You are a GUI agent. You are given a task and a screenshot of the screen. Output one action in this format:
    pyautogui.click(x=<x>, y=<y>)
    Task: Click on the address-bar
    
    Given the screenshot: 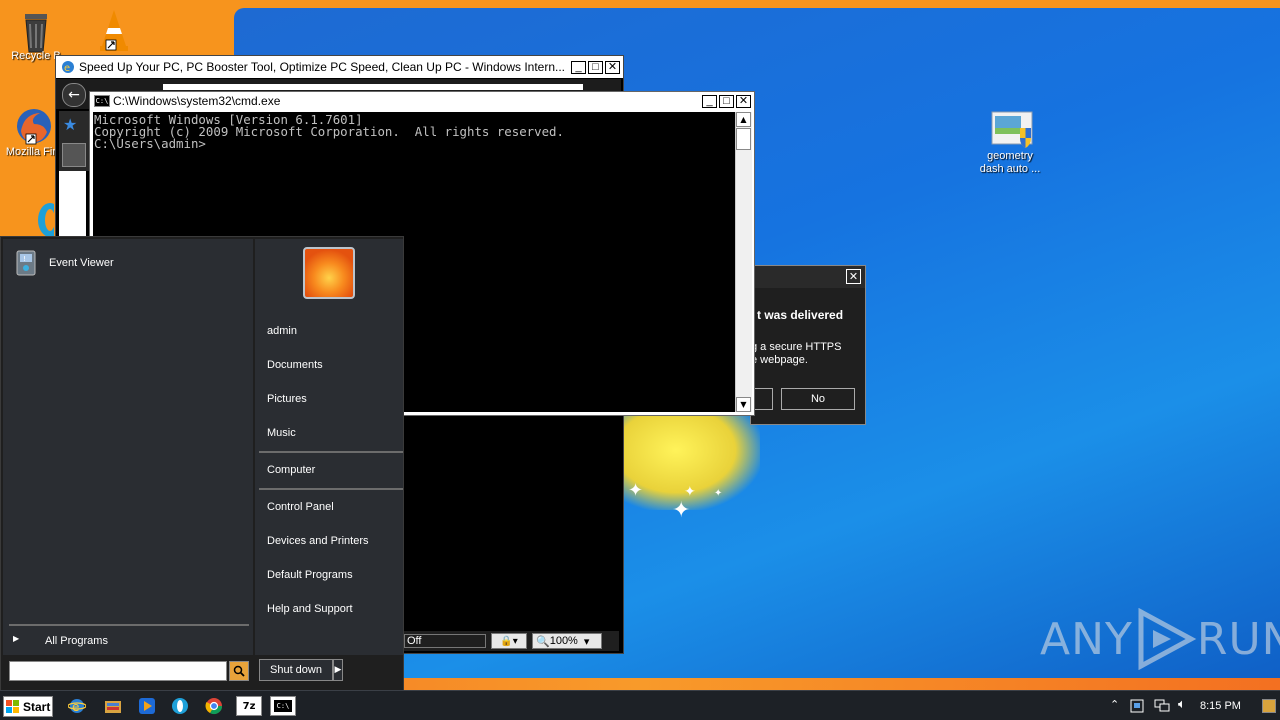 What is the action you would take?
    pyautogui.click(x=373, y=87)
    